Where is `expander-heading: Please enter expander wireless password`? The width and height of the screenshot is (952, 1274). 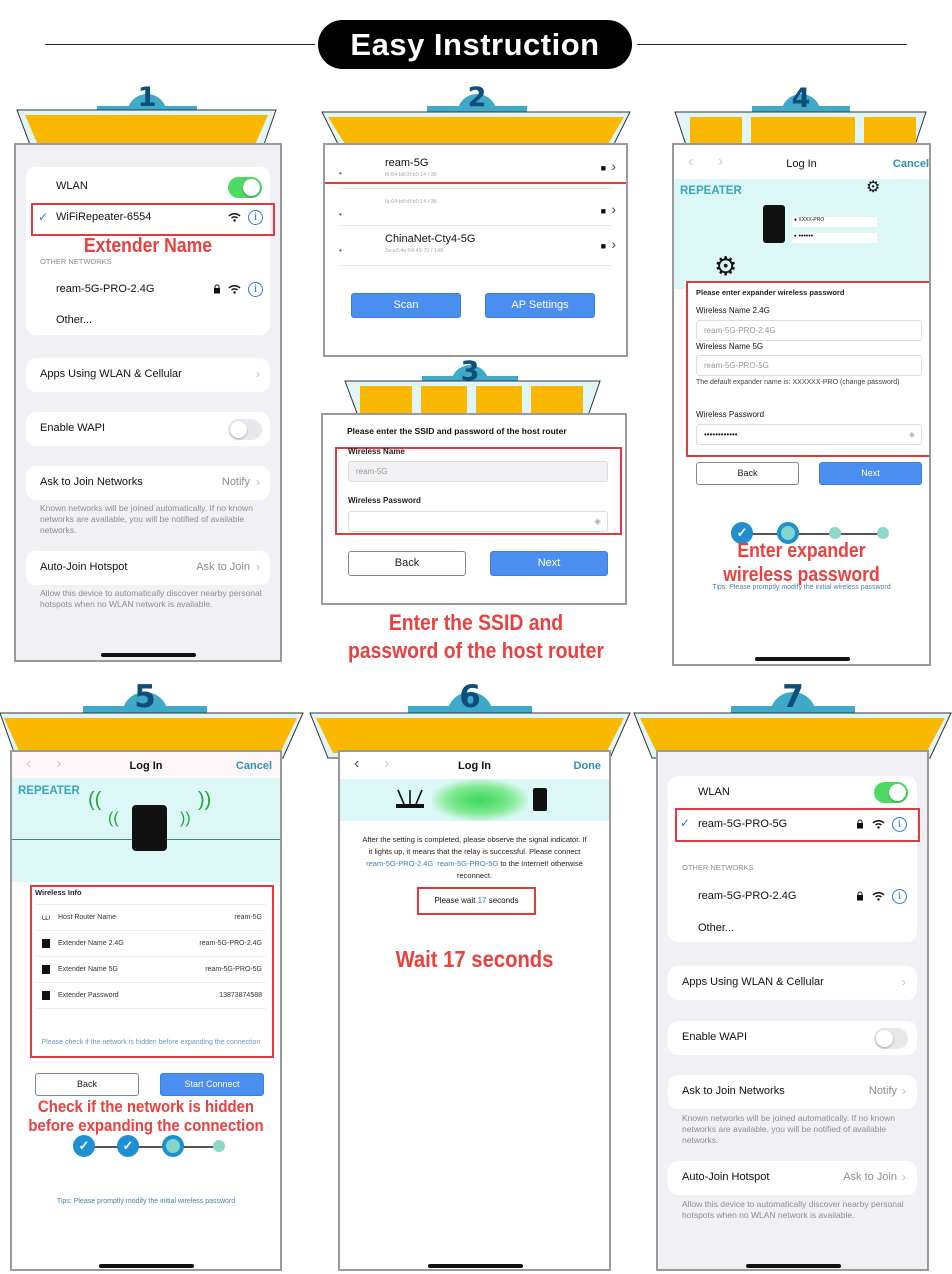
expander-heading: Please enter expander wireless password is located at coordinates (770, 292).